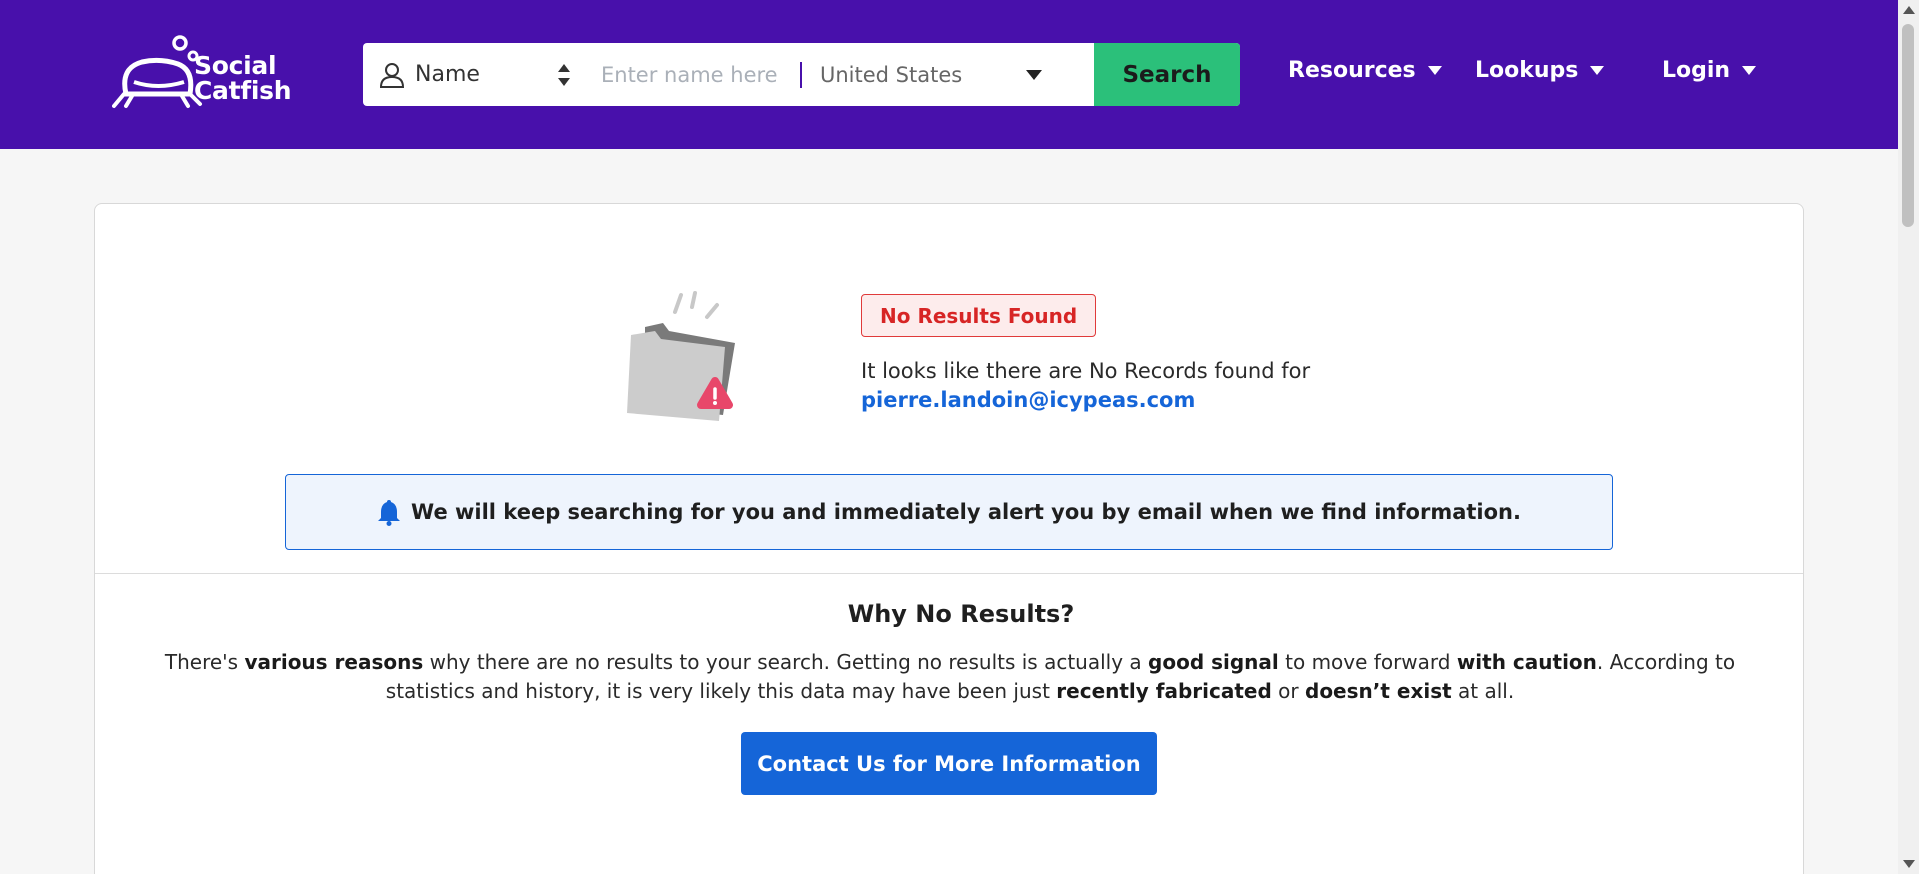 The width and height of the screenshot is (1919, 874). Describe the element at coordinates (961, 614) in the screenshot. I see `why-no-results-title: Why No Results?` at that location.